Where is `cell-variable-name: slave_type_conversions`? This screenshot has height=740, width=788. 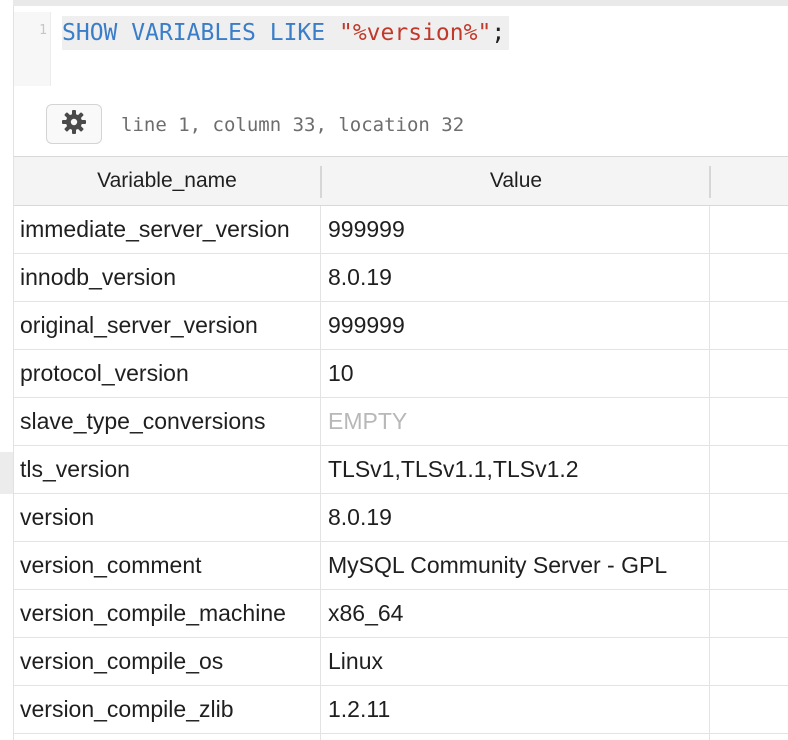
cell-variable-name: slave_type_conversions is located at coordinates (170, 421).